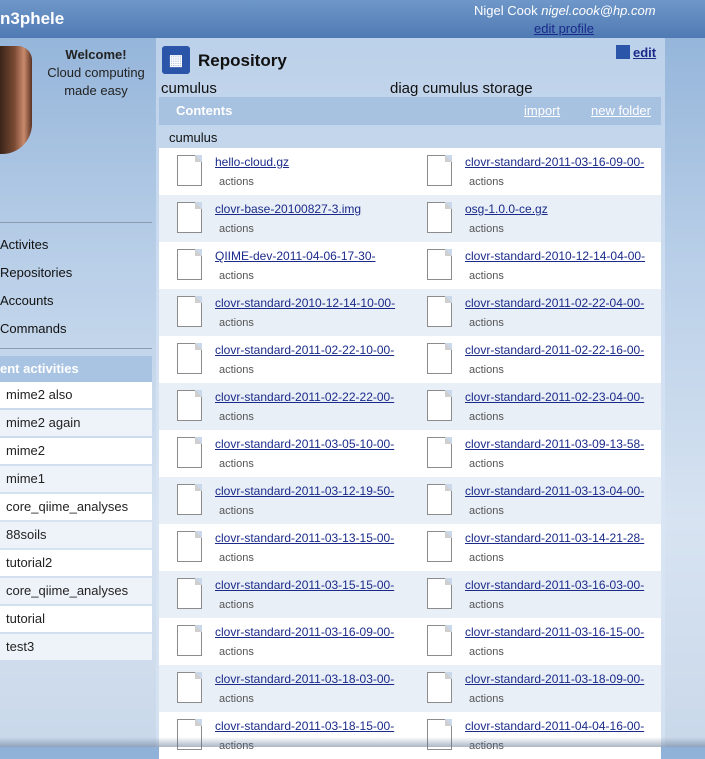 The image size is (705, 759). What do you see at coordinates (559, 397) in the screenshot?
I see `file-name-link: clovr-standard-2011-02-23-04-00-` at bounding box center [559, 397].